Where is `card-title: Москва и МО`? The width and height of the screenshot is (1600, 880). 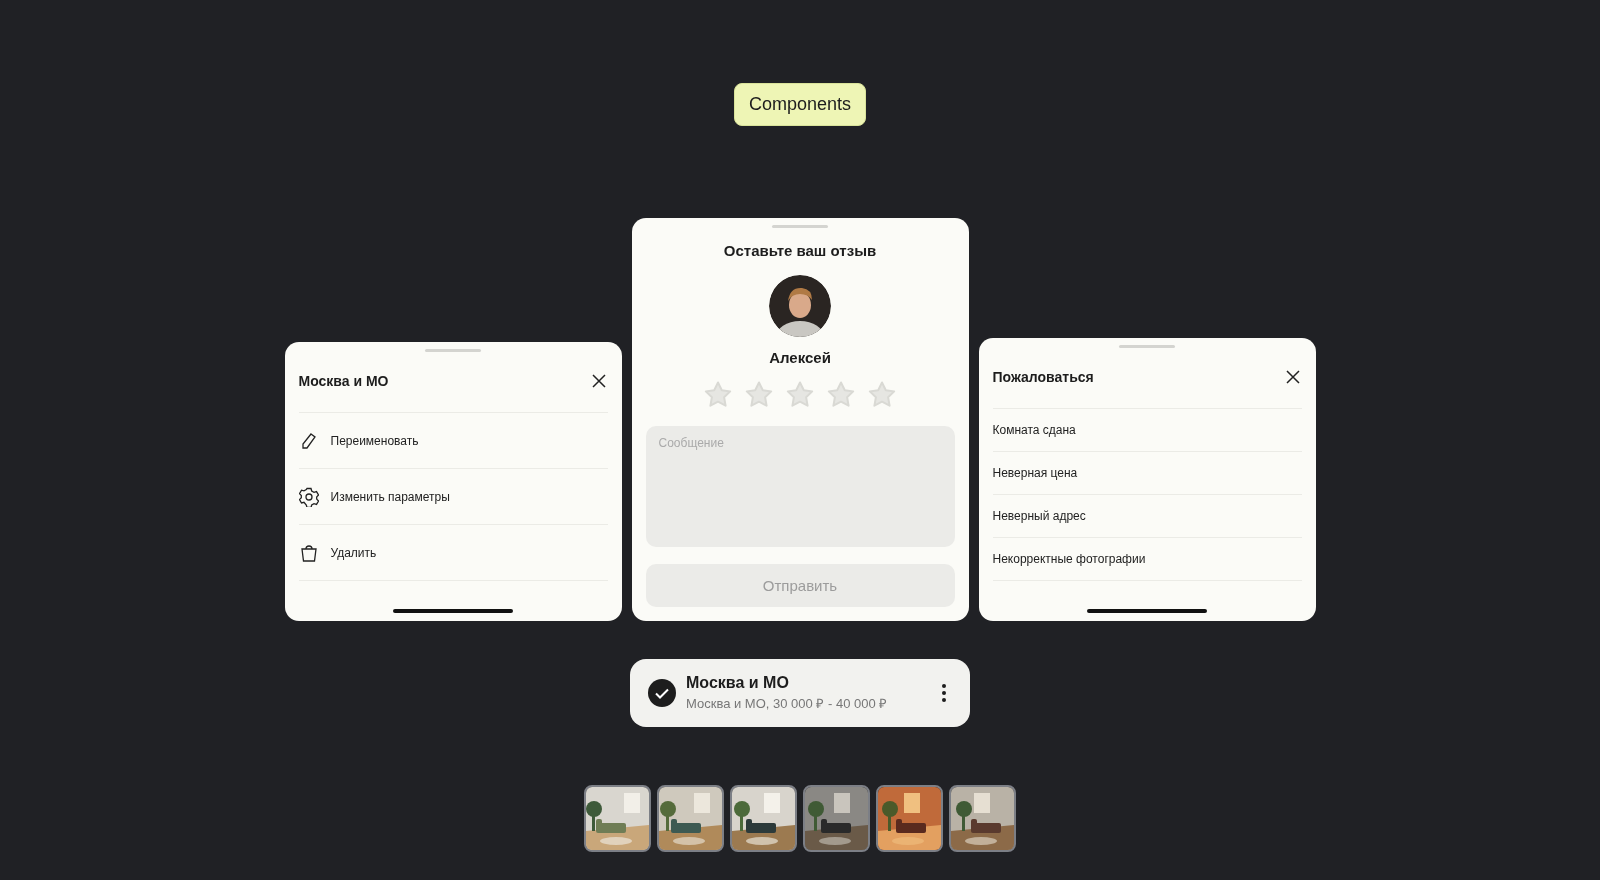 card-title: Москва и МО is located at coordinates (738, 683).